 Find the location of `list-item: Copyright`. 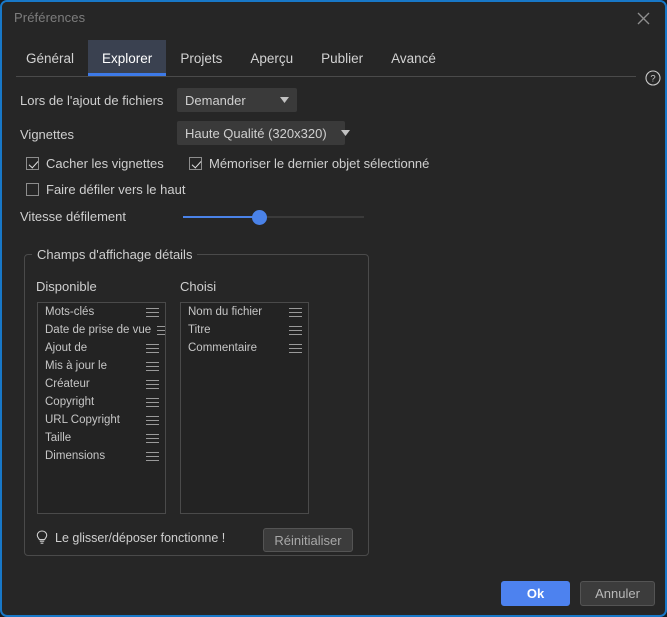

list-item: Copyright is located at coordinates (101, 402).